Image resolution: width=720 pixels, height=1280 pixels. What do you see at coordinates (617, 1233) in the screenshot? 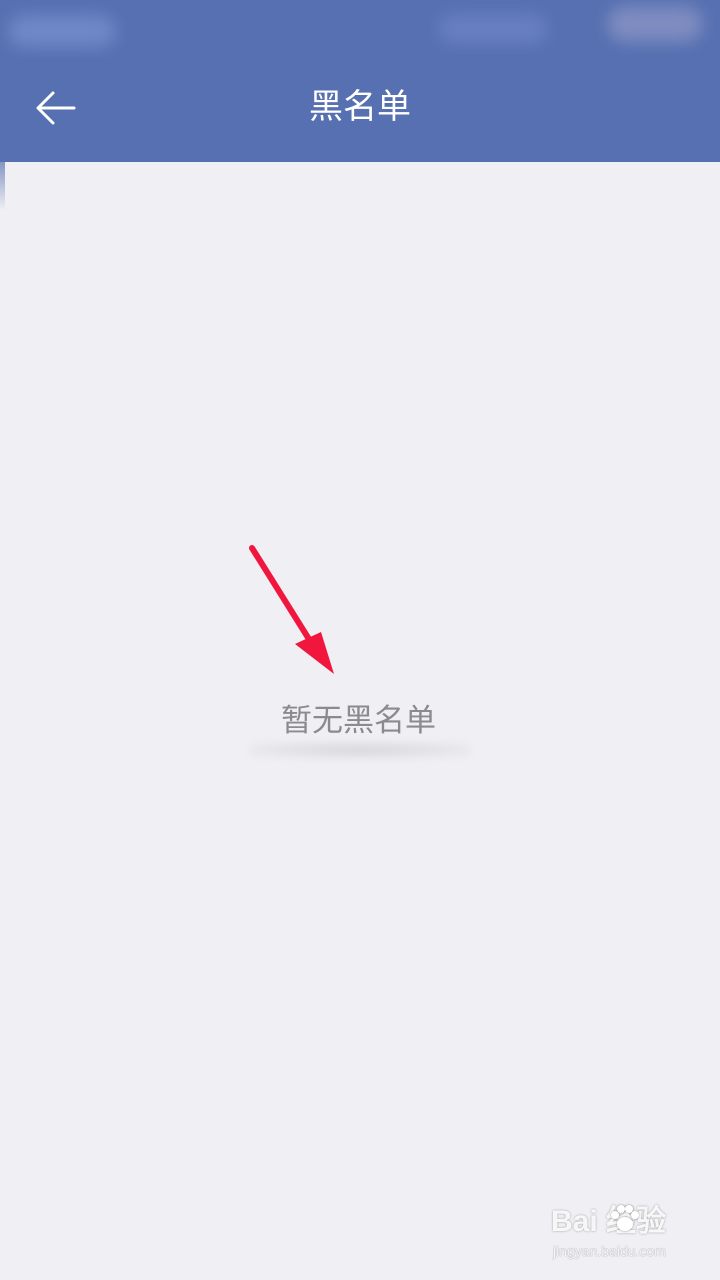
I see `baidu-jingyan-watermark: Bai 经验 jingyan.baidu.com` at bounding box center [617, 1233].